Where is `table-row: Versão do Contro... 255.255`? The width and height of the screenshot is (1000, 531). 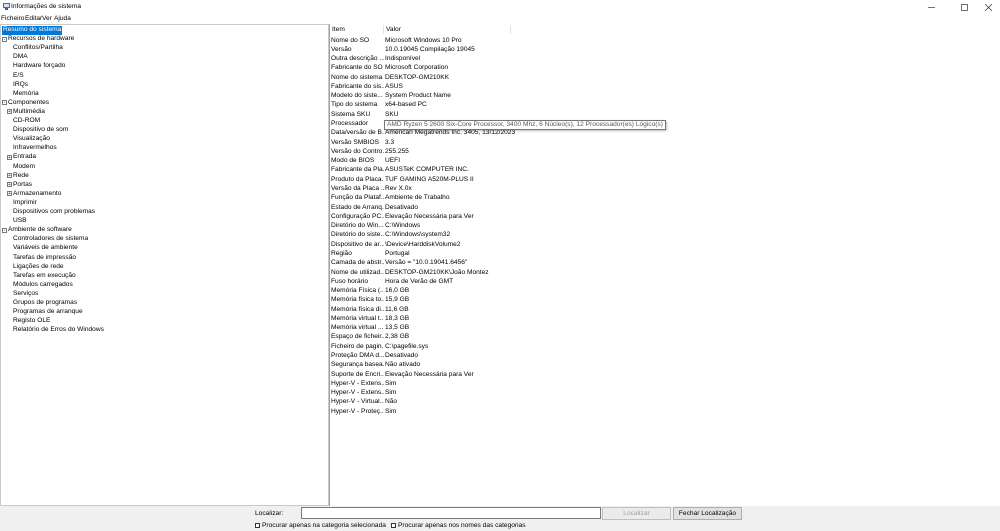
table-row: Versão do Contro... 255.255 is located at coordinates (660, 151).